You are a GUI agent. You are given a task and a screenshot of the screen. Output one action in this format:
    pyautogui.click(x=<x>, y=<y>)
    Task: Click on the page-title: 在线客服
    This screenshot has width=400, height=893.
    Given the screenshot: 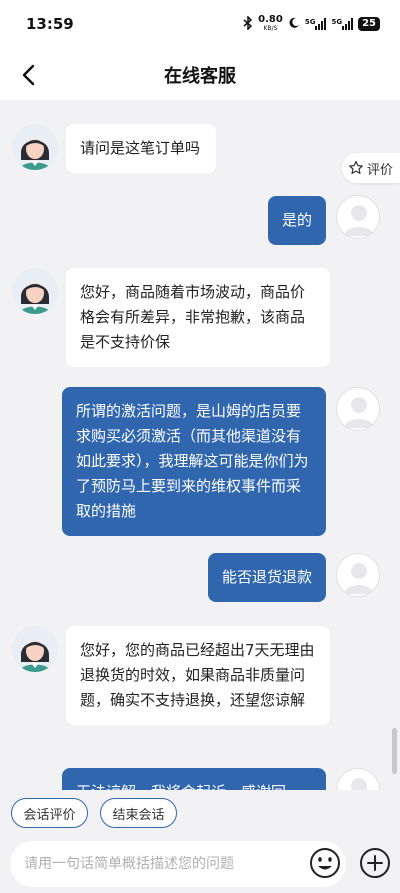 What is the action you would take?
    pyautogui.click(x=200, y=76)
    